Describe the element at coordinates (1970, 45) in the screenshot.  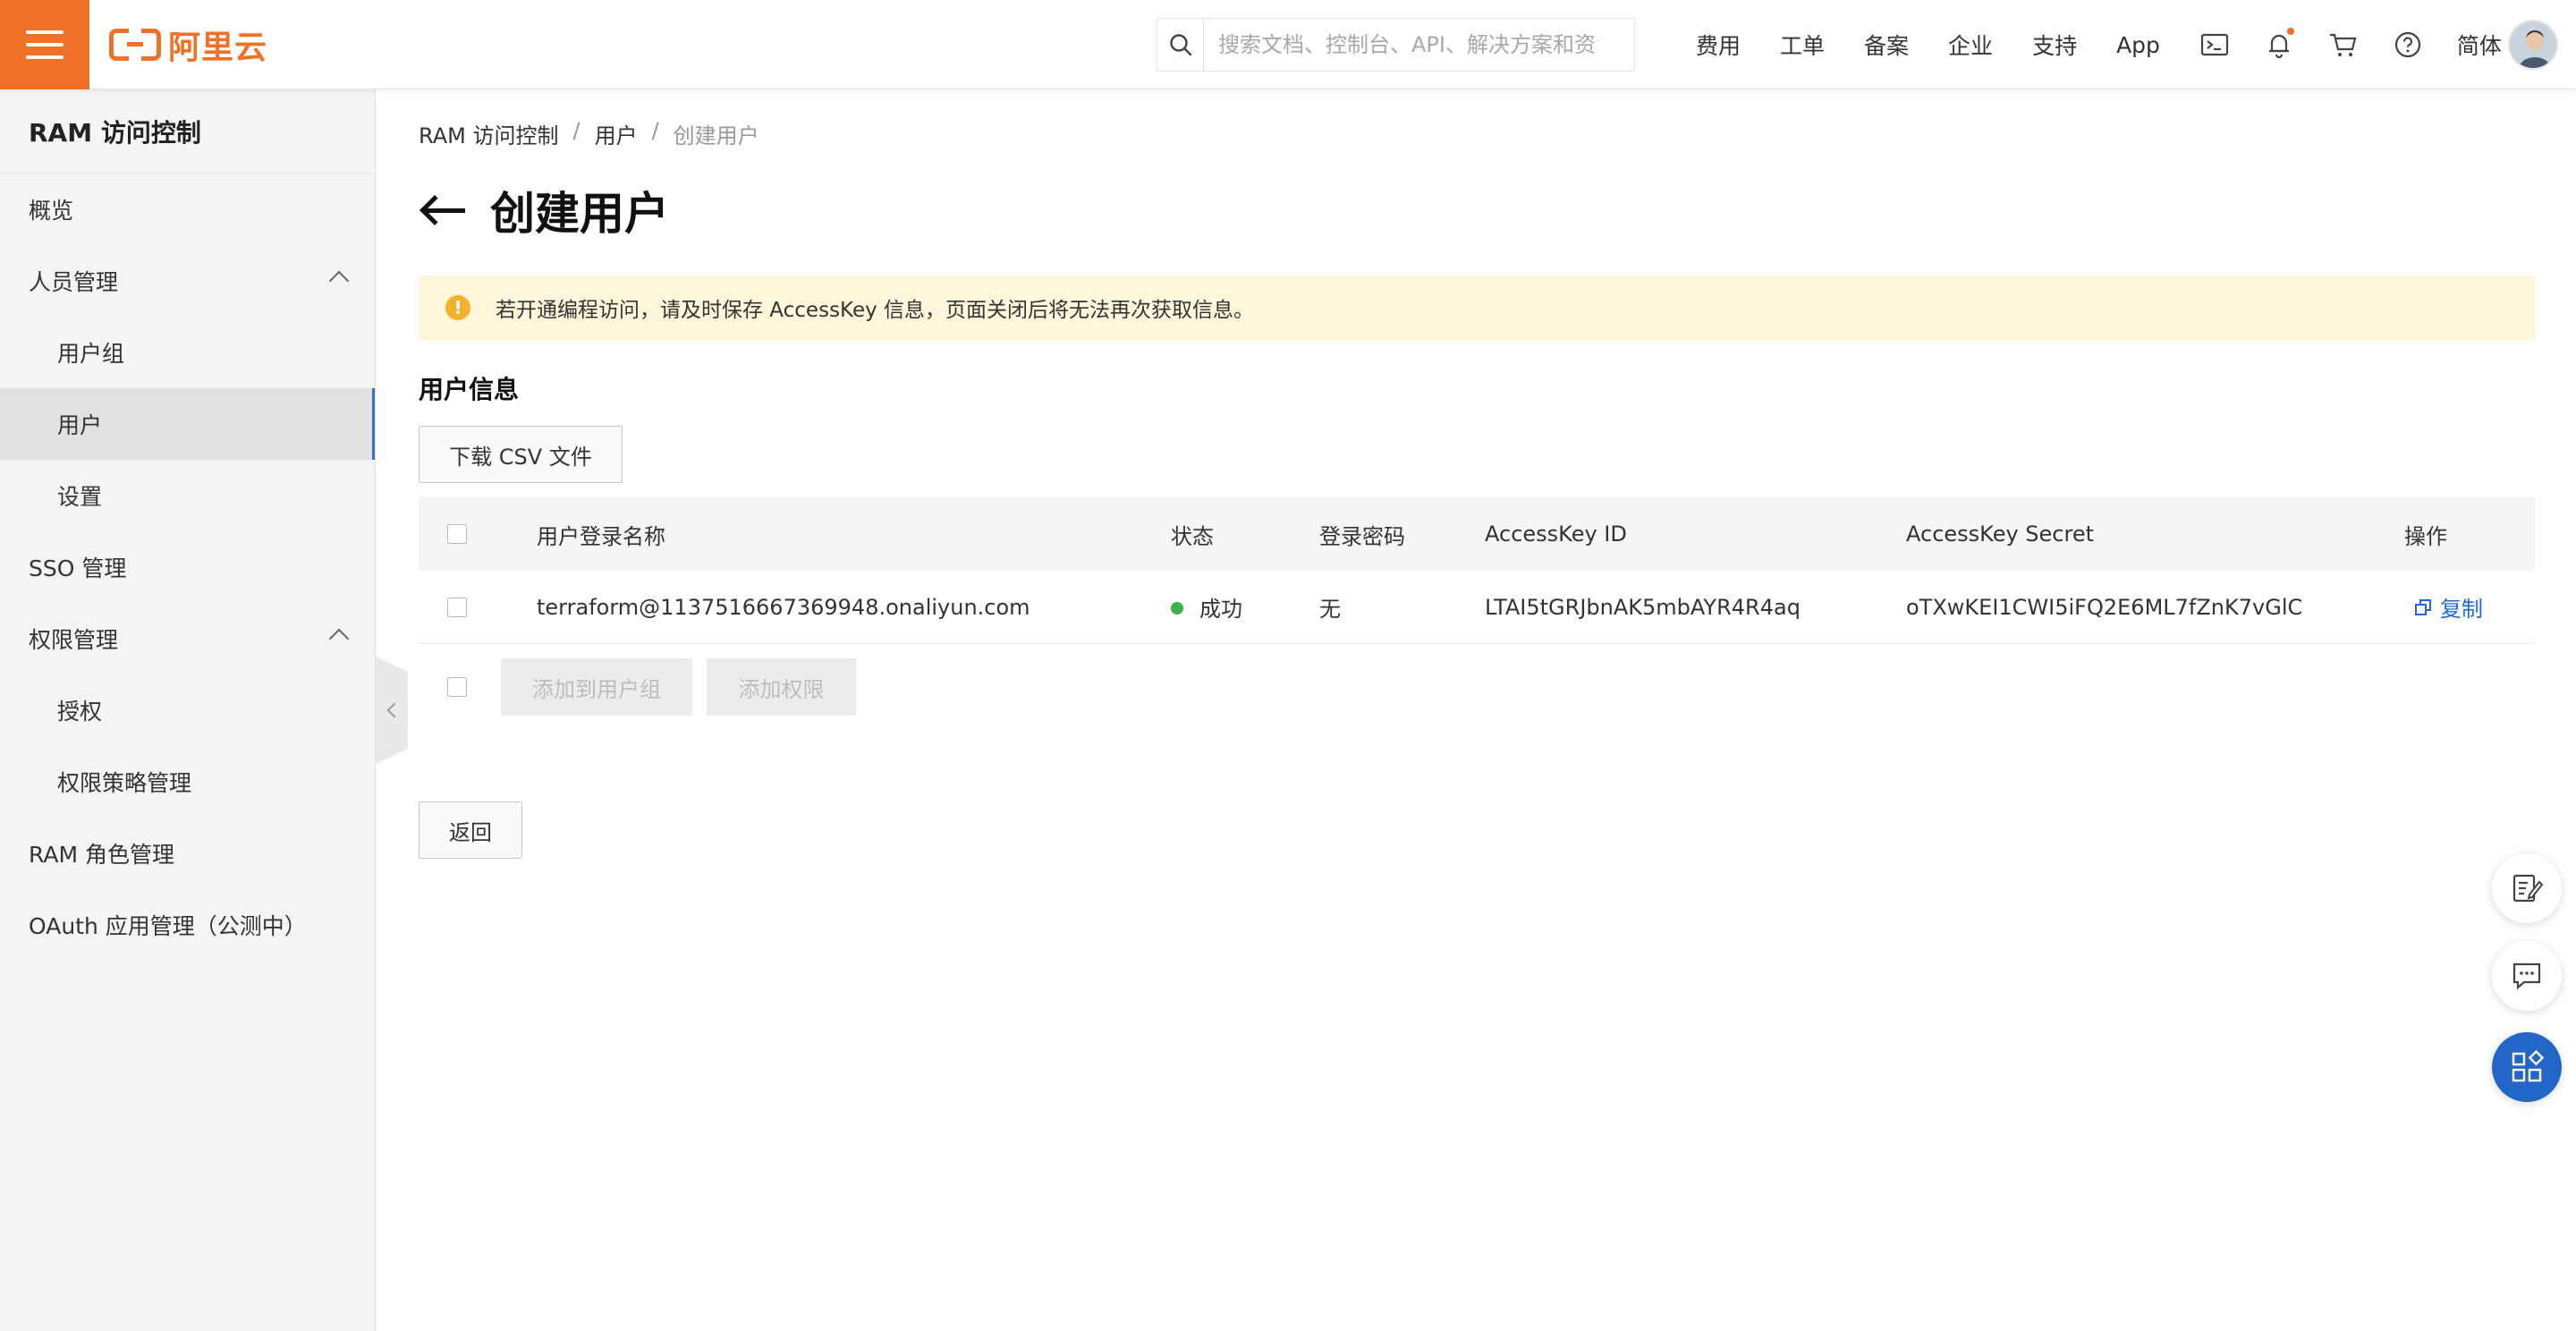
I see `nav-enterprise: 企业` at that location.